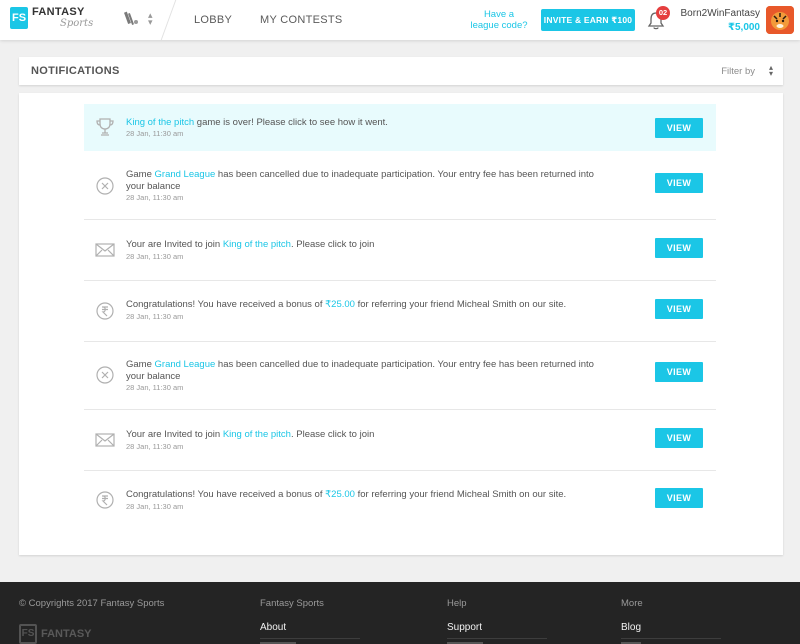 Image resolution: width=800 pixels, height=644 pixels. Describe the element at coordinates (631, 627) in the screenshot. I see `footer-link-blog: Blog` at that location.